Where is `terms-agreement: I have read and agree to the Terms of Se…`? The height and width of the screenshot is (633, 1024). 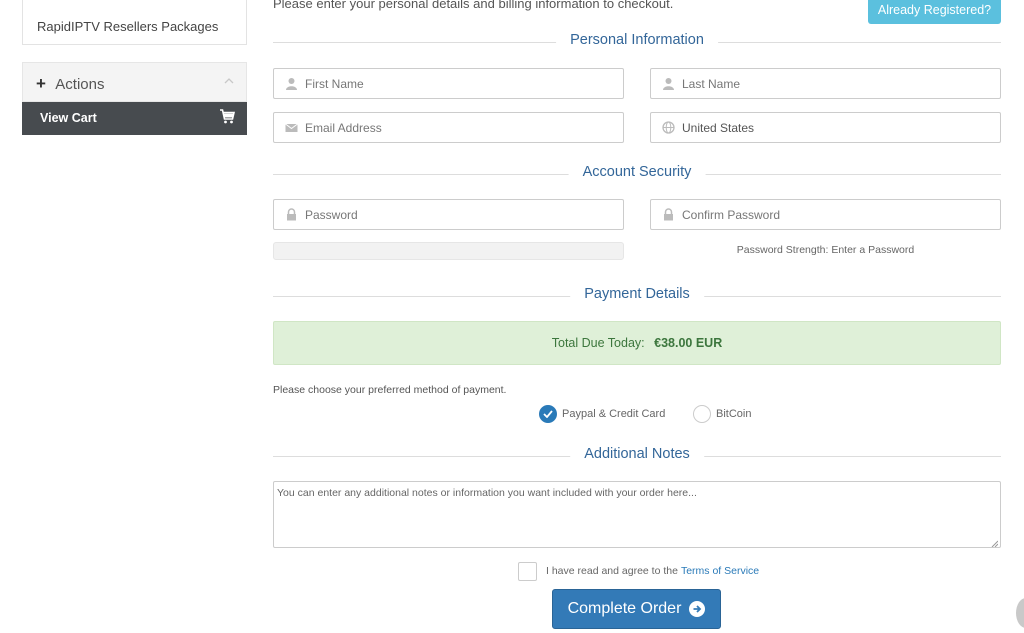
terms-agreement: I have read and agree to the Terms of Se… is located at coordinates (638, 571).